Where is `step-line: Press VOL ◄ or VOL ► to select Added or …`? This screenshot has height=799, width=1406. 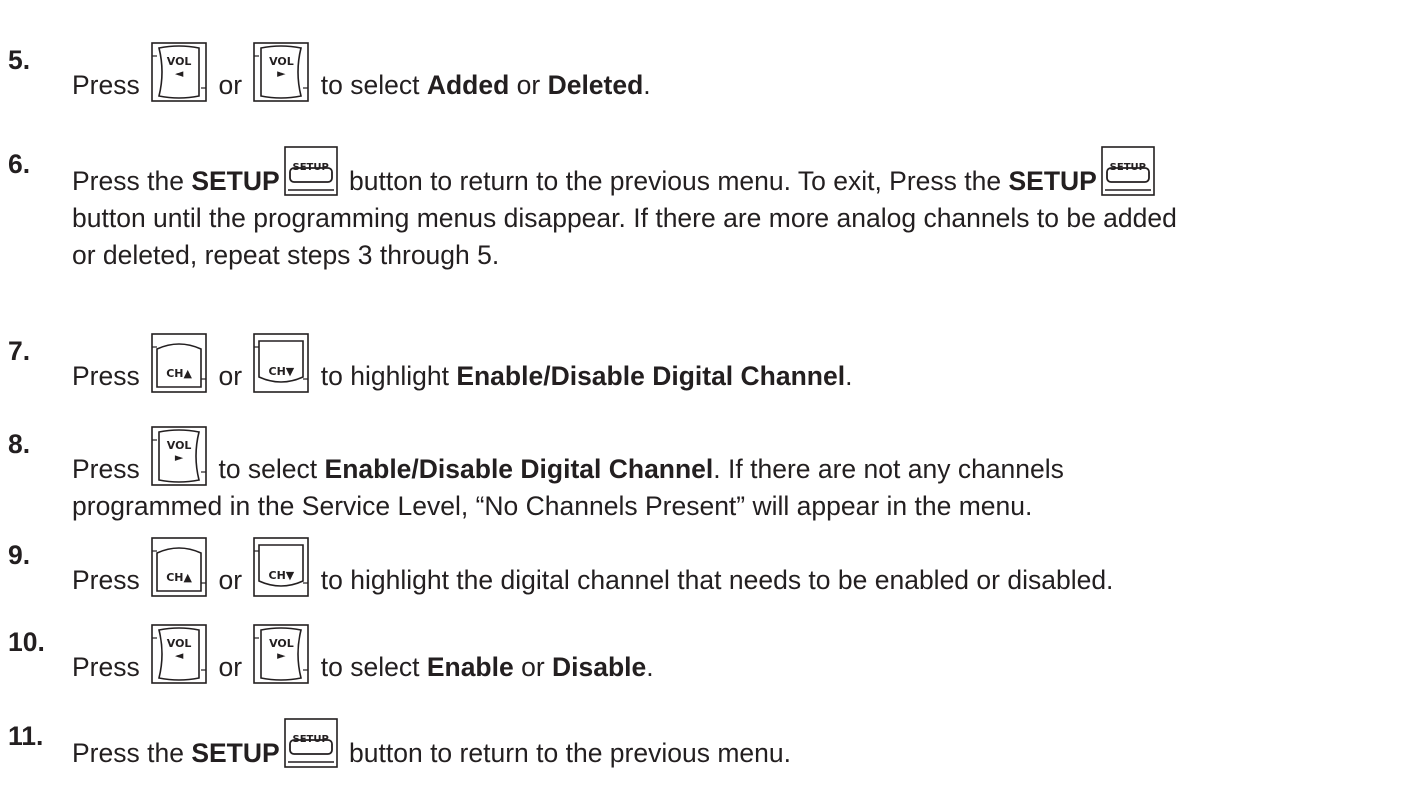 step-line: Press VOL ◄ or VOL ► to select Added or … is located at coordinates (735, 73).